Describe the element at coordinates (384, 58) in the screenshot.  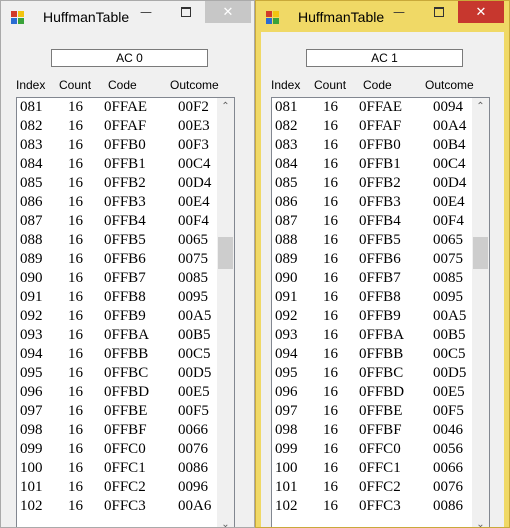
I see `table-name-field: AC 1` at that location.